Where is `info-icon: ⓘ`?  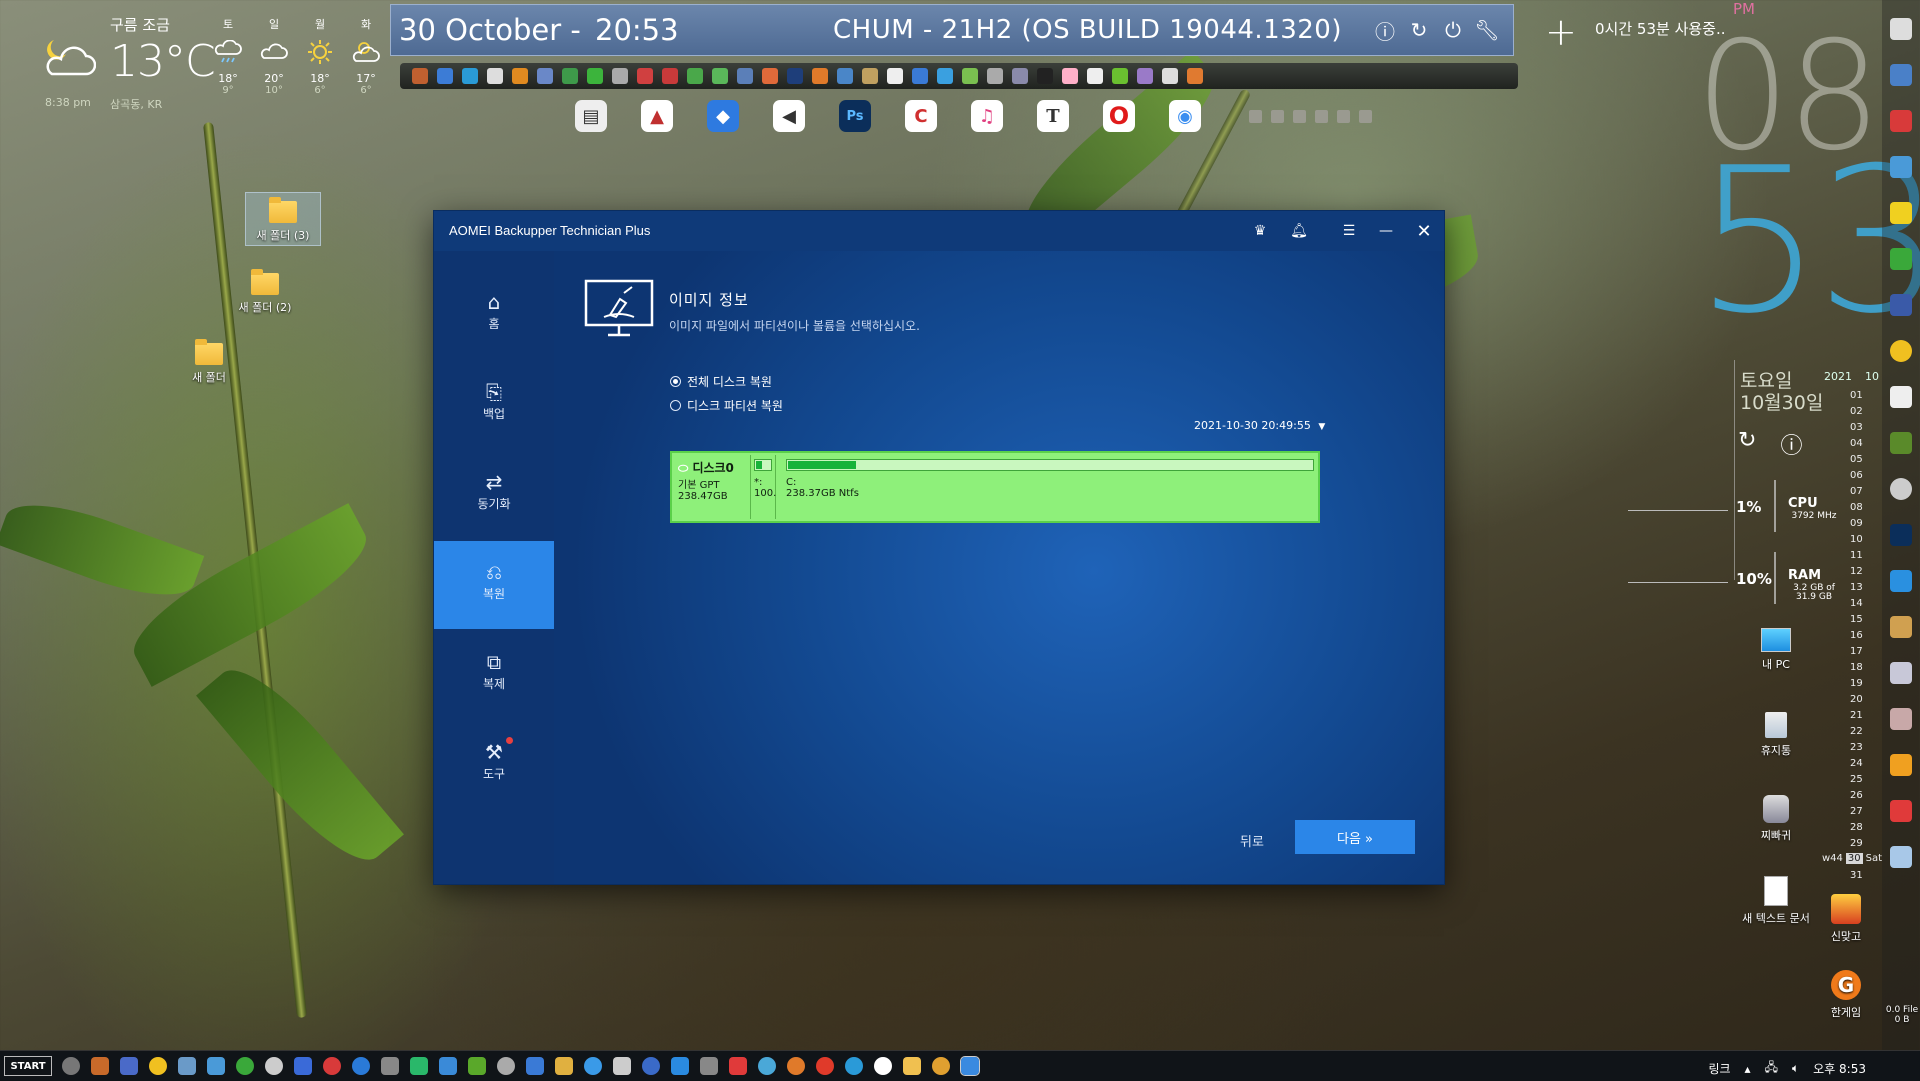
info-icon: ⓘ is located at coordinates (1385, 31).